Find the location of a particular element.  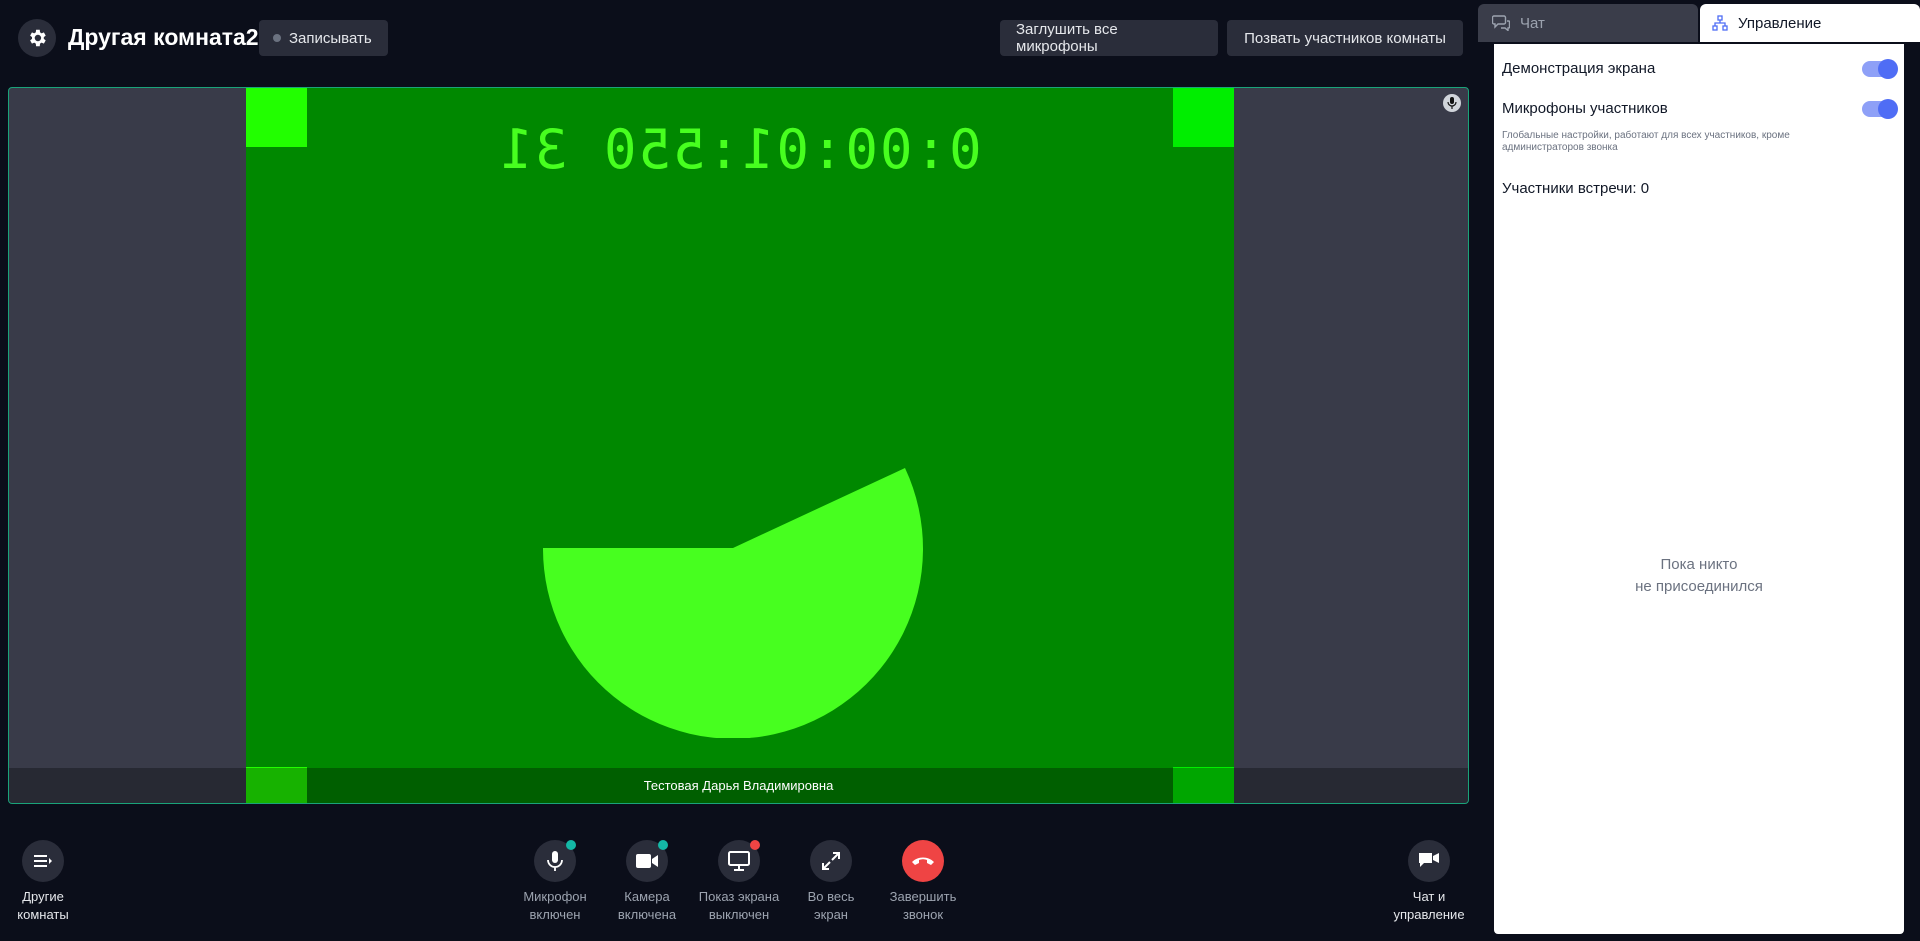

expand-icon is located at coordinates (831, 861).